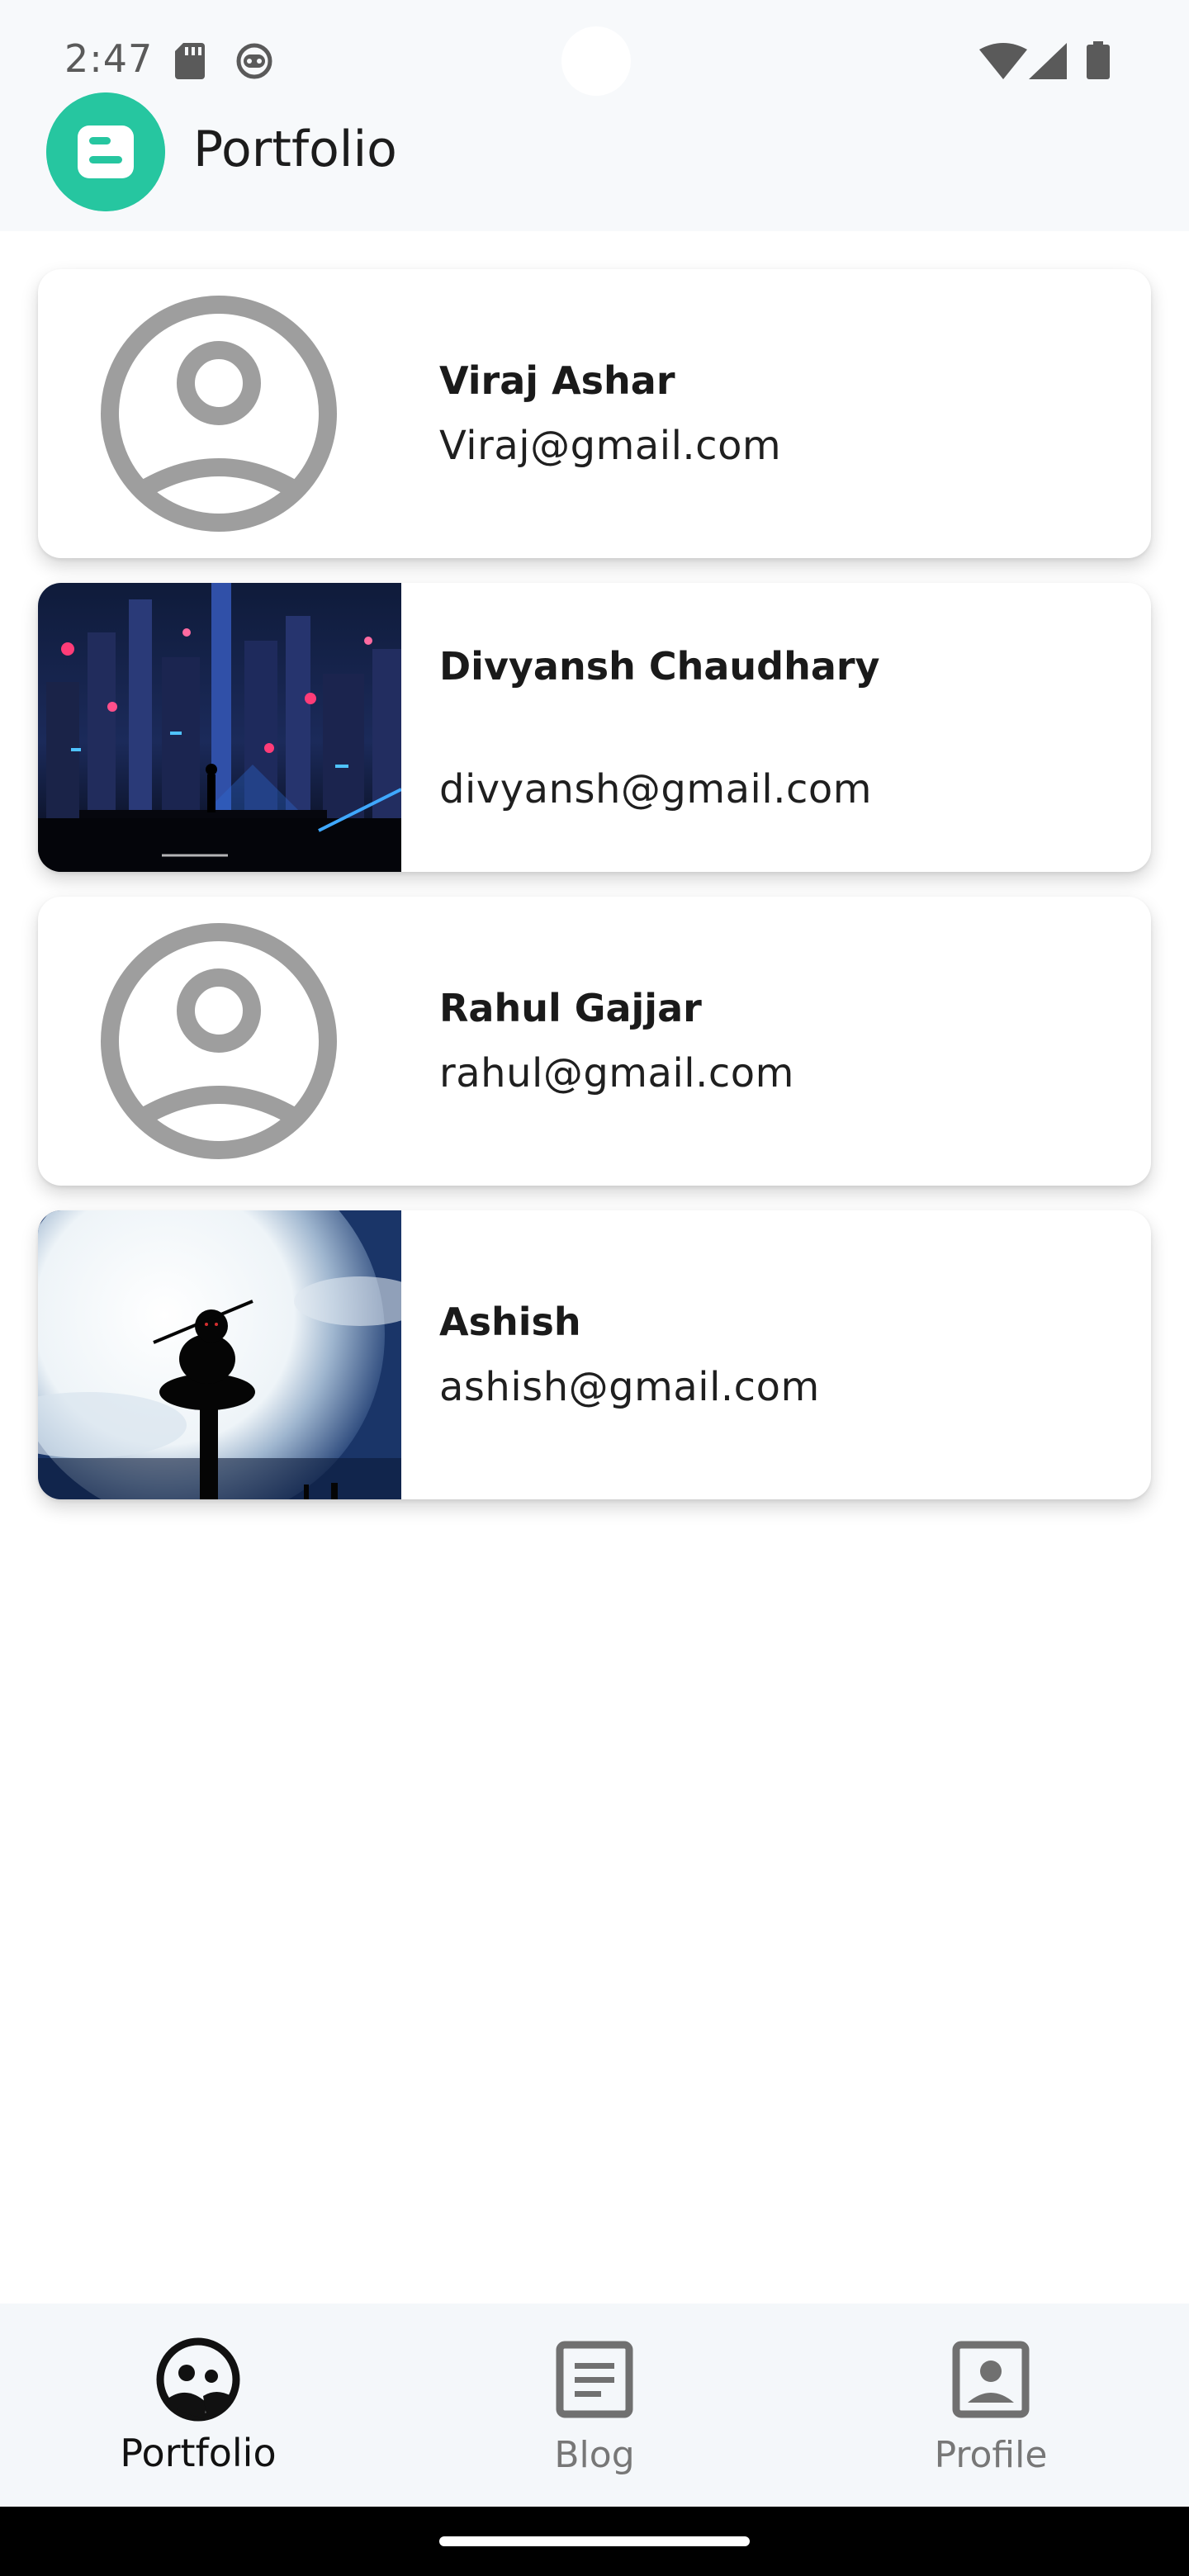 This screenshot has width=1189, height=2576. Describe the element at coordinates (594, 727) in the screenshot. I see `contact-card: Divyansh Chaudhary divyansh@gmail.com` at that location.